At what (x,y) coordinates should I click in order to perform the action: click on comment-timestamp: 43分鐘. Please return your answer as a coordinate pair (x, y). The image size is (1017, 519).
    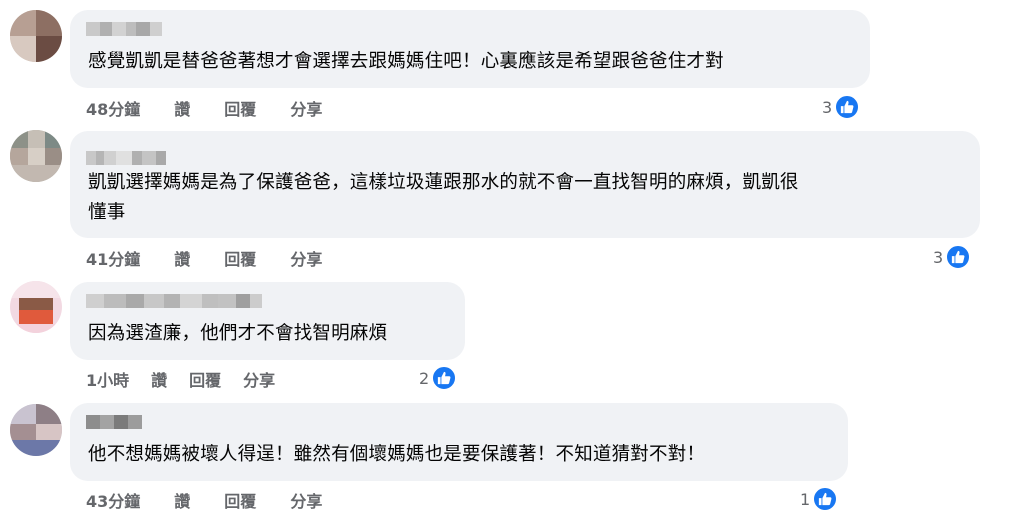
    Looking at the image, I should click on (113, 500).